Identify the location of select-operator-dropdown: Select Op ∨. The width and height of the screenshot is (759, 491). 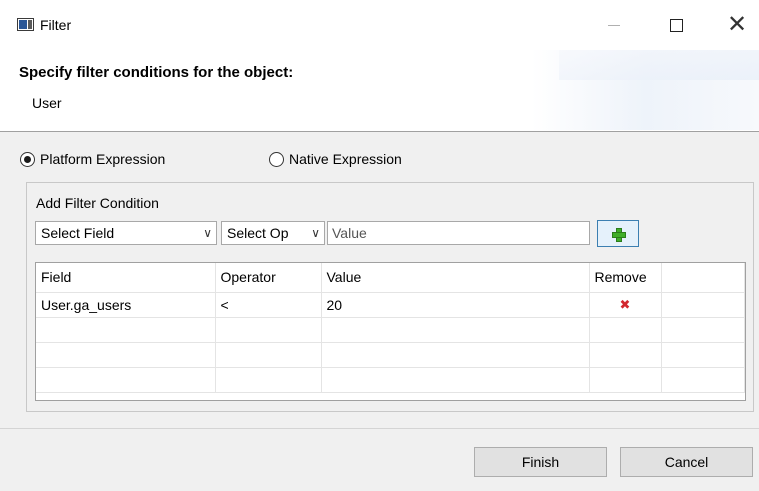
(273, 233).